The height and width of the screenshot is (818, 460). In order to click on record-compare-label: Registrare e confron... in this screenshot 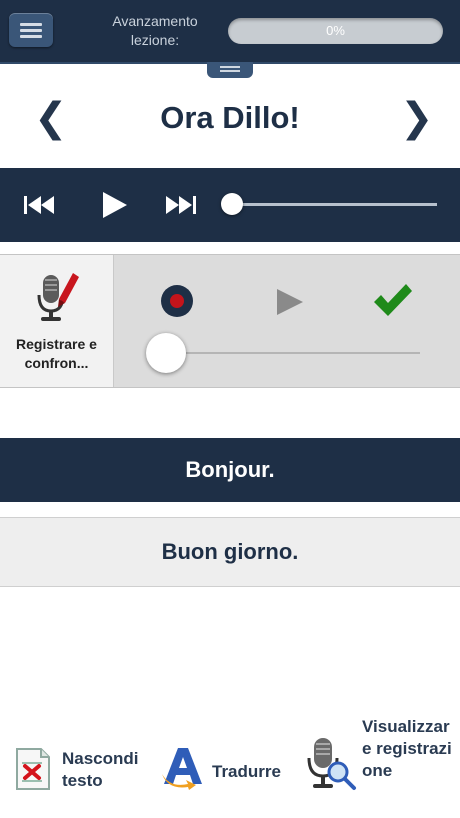, I will do `click(56, 353)`.